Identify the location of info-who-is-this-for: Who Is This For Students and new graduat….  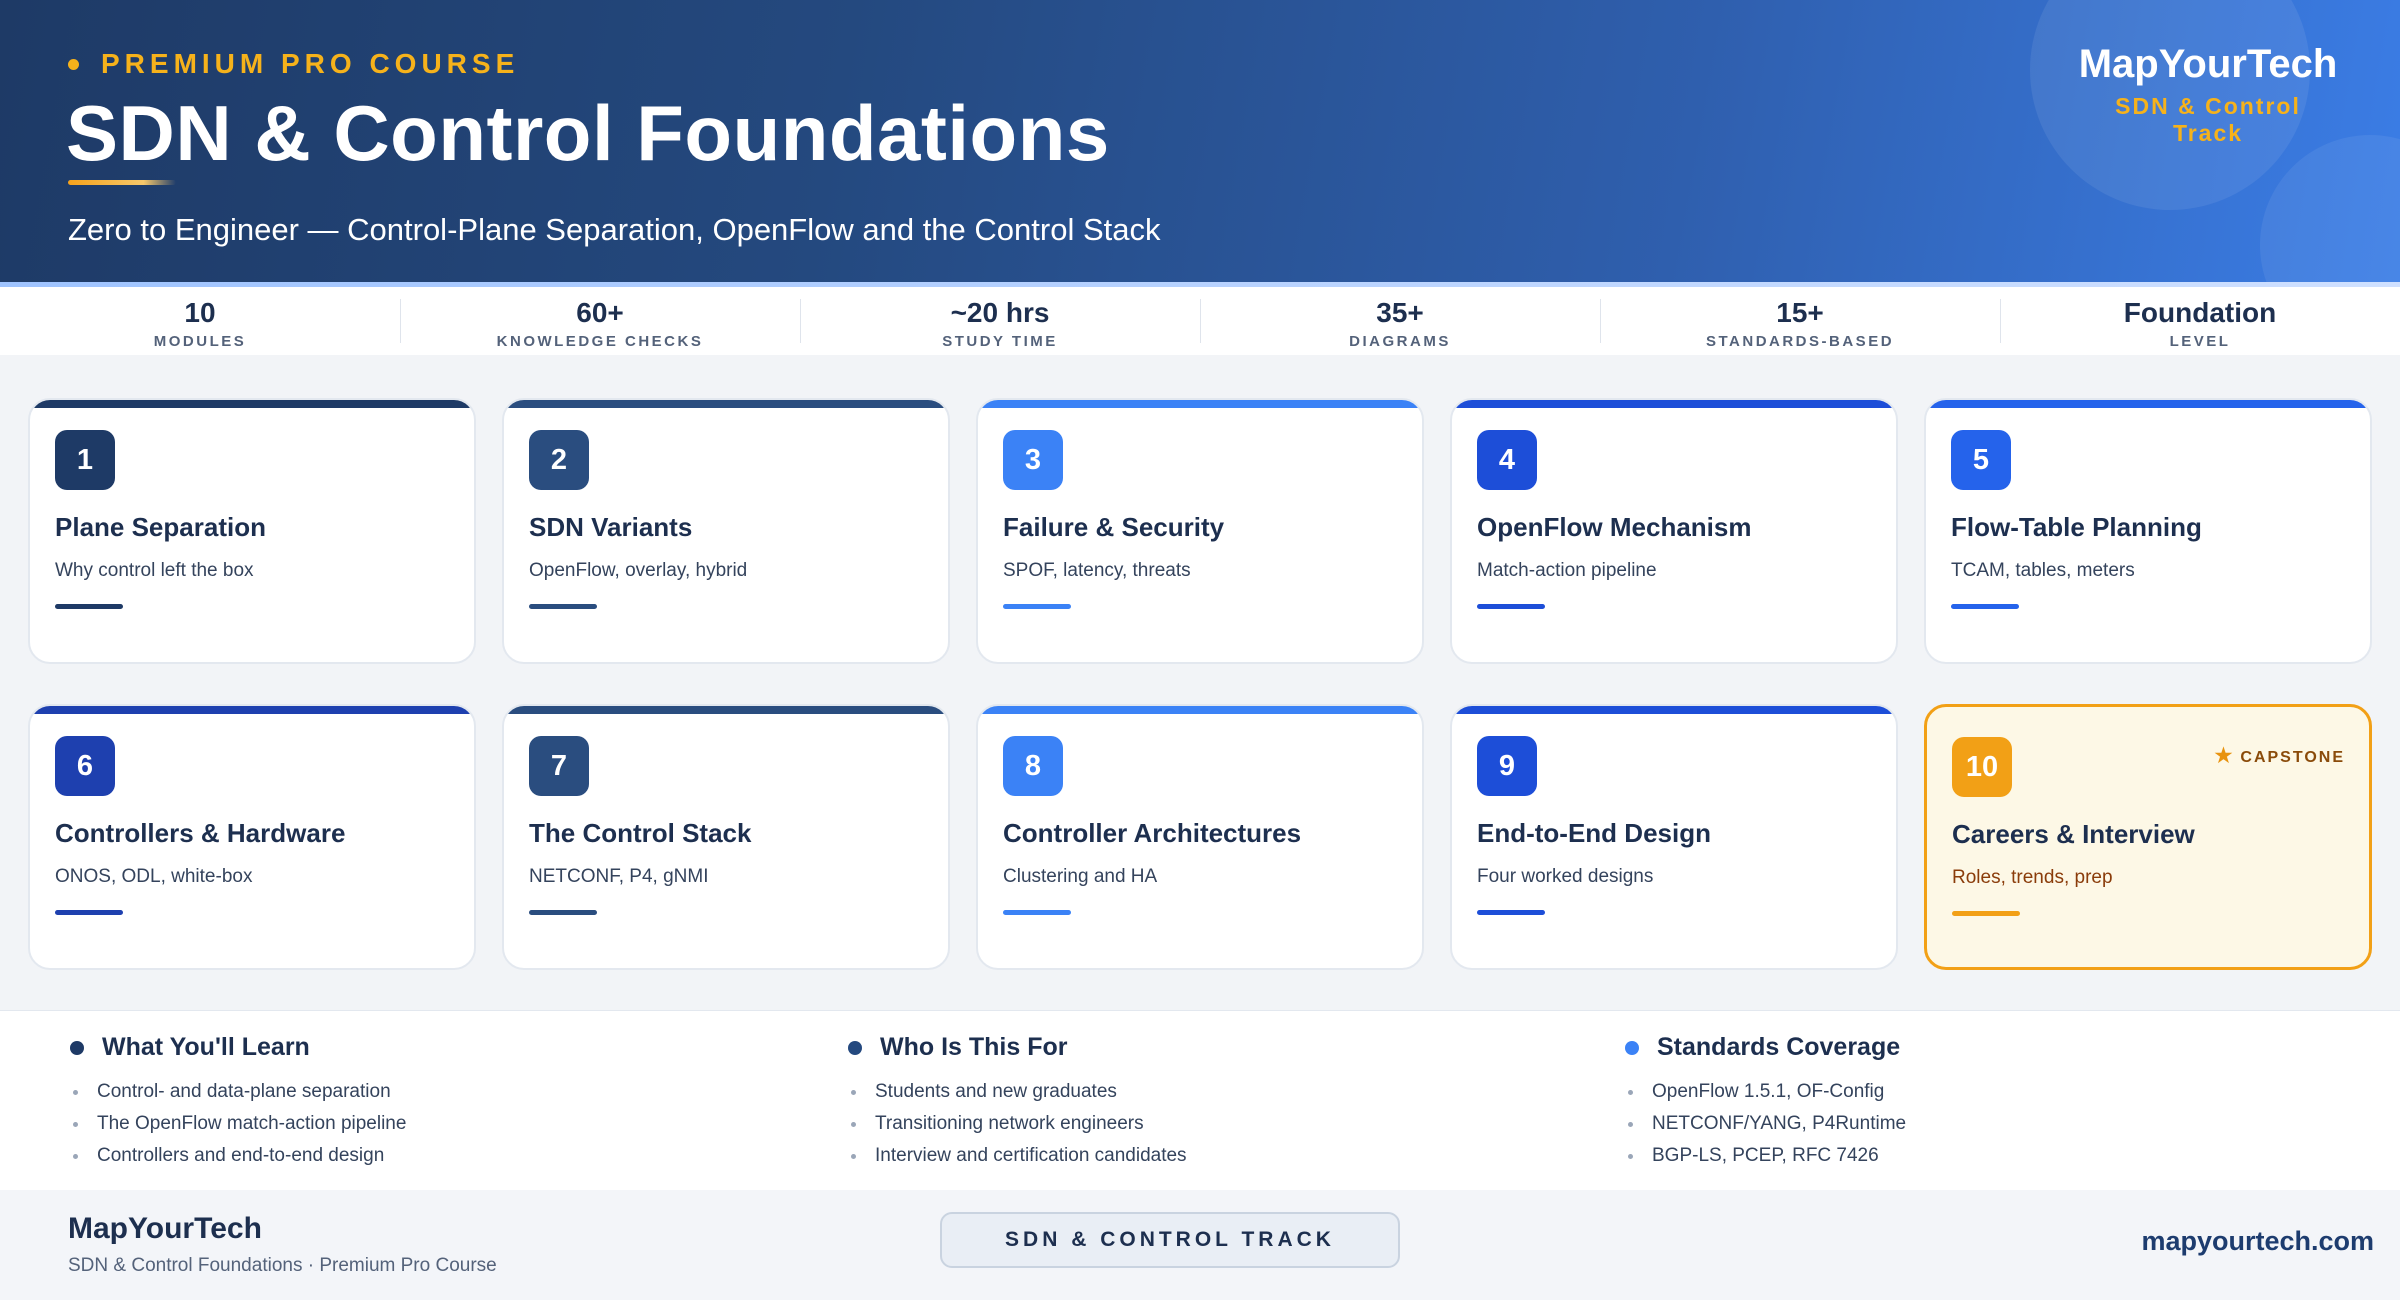
(1017, 1102).